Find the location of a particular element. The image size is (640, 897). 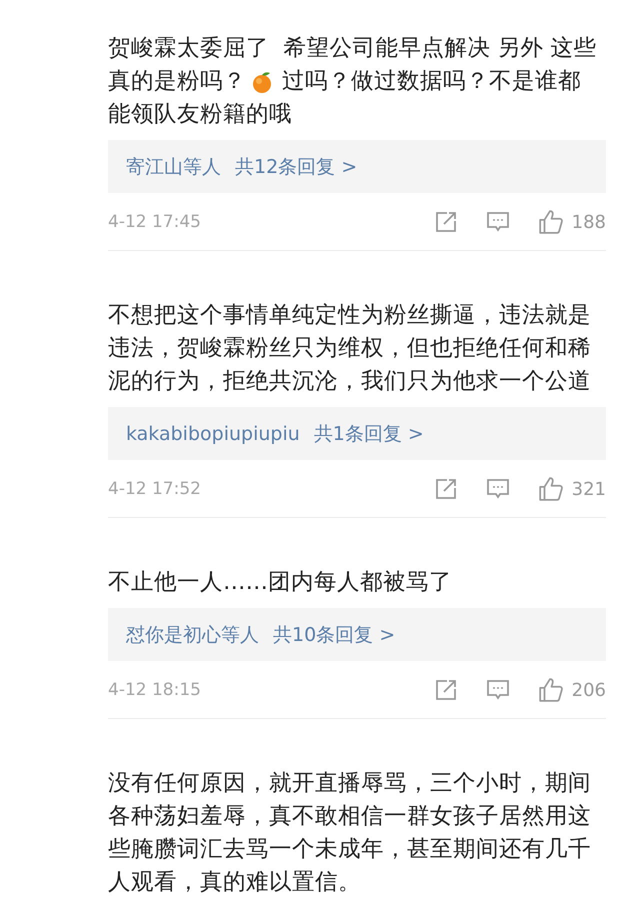

comment-time: 4-12 17:45 is located at coordinates (154, 222).